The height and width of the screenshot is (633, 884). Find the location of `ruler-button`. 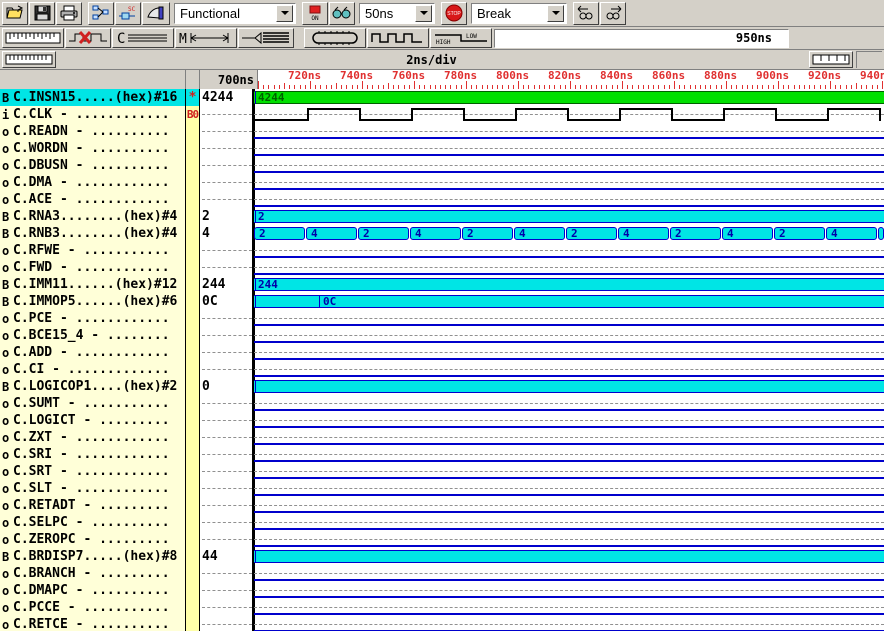

ruler-button is located at coordinates (33, 38).